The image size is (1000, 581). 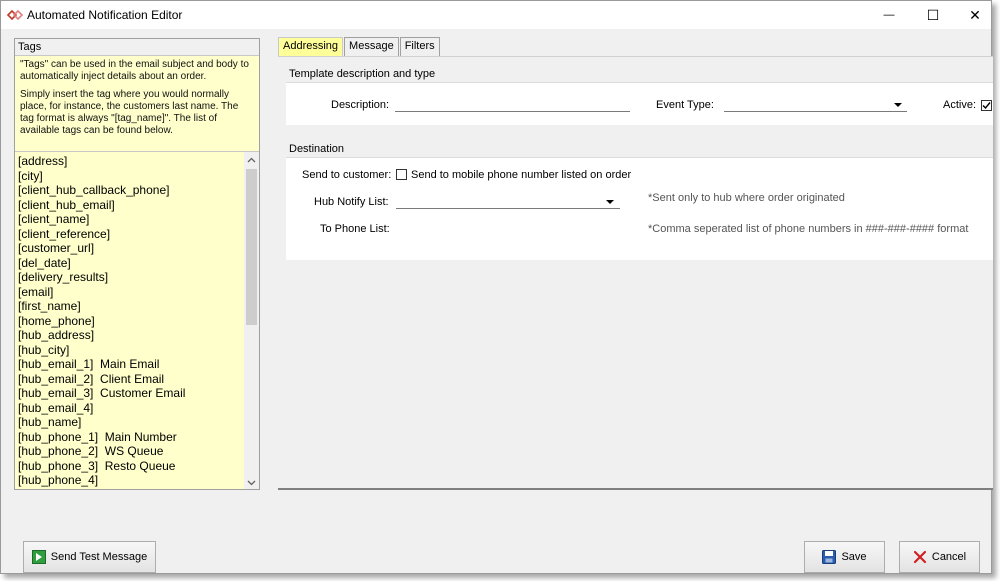 What do you see at coordinates (829, 557) in the screenshot?
I see `save-disk-icon` at bounding box center [829, 557].